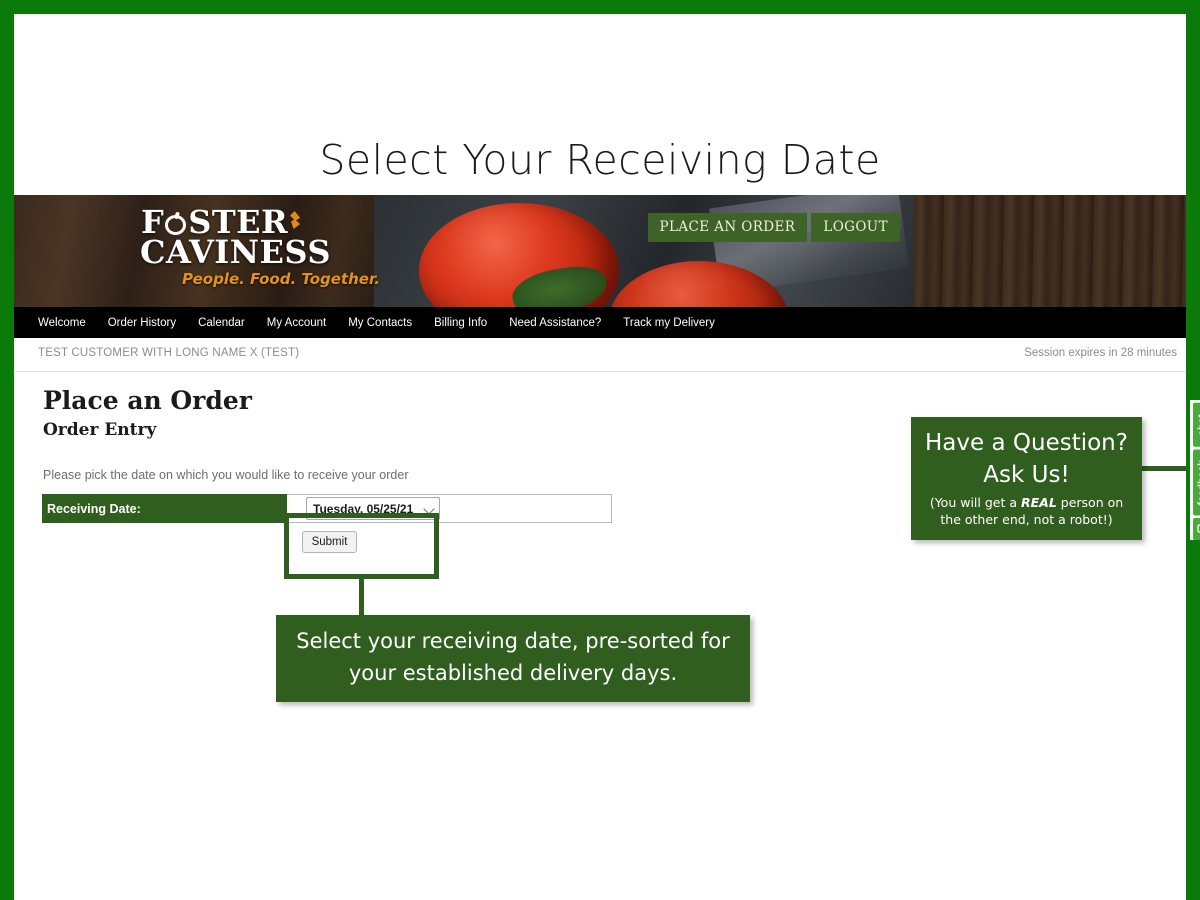  I want to click on side-tab-chat: chat, so click(1196, 425).